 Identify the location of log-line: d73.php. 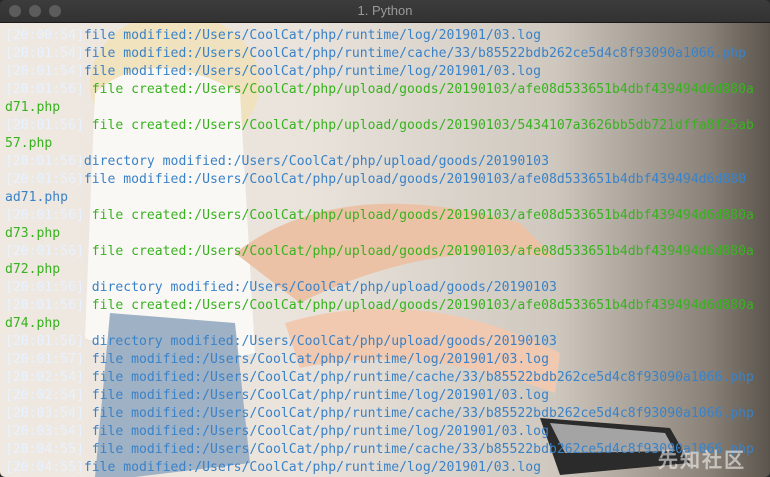
(386, 234).